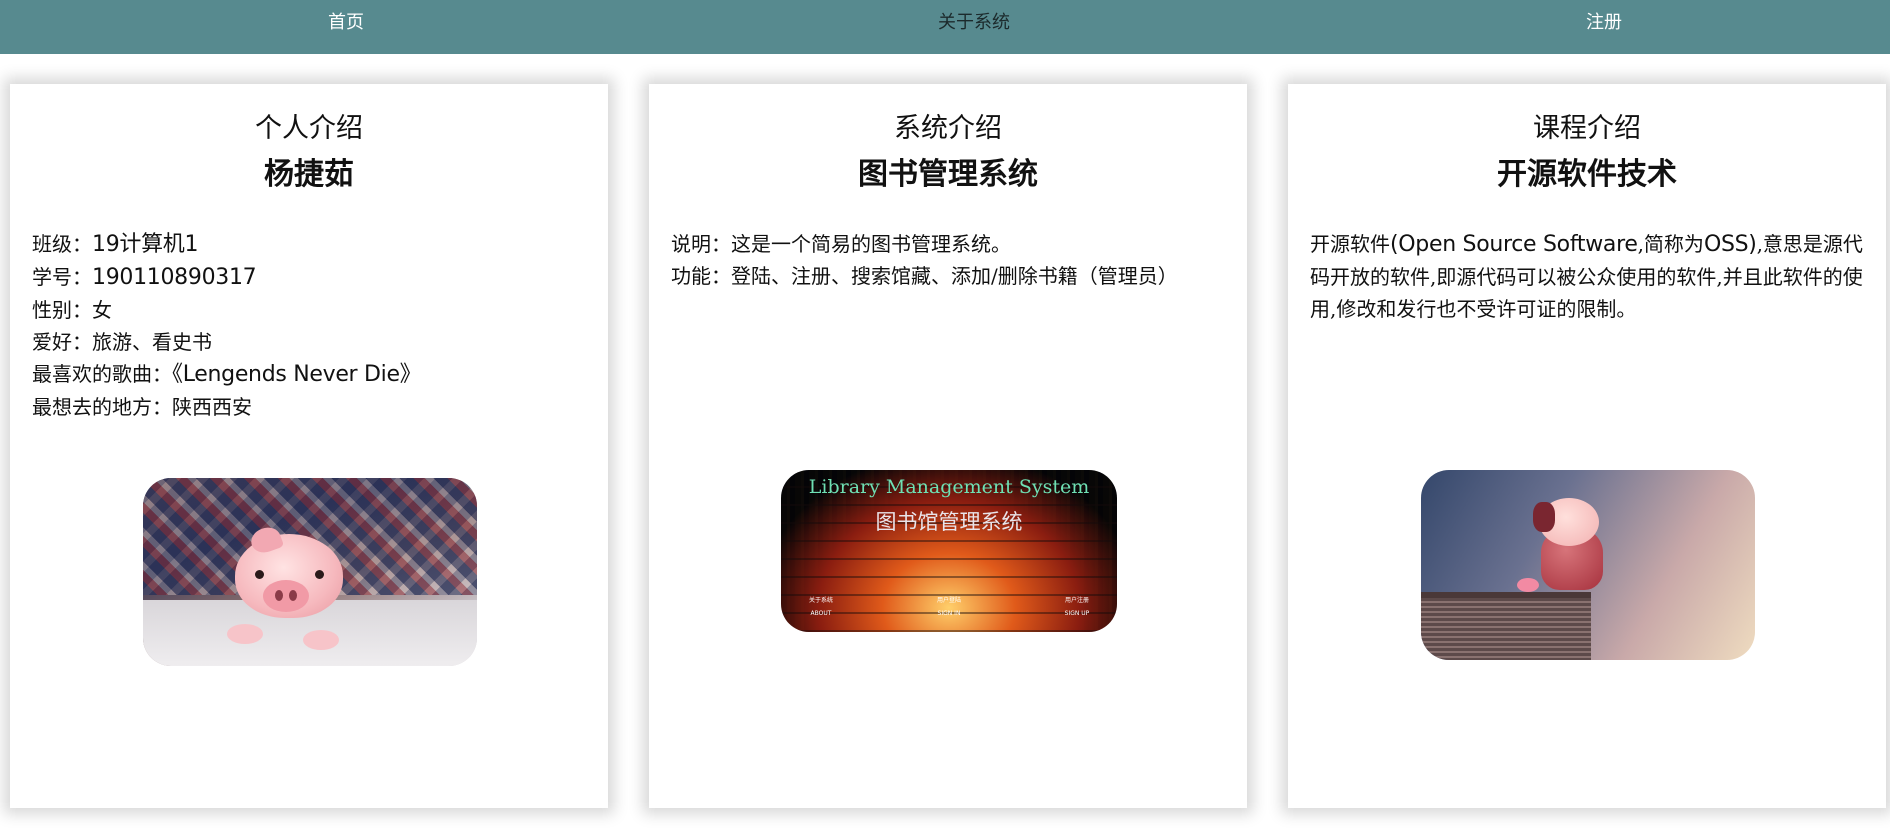 The image size is (1890, 834). What do you see at coordinates (346, 23) in the screenshot?
I see `nav-home-link: 首页` at bounding box center [346, 23].